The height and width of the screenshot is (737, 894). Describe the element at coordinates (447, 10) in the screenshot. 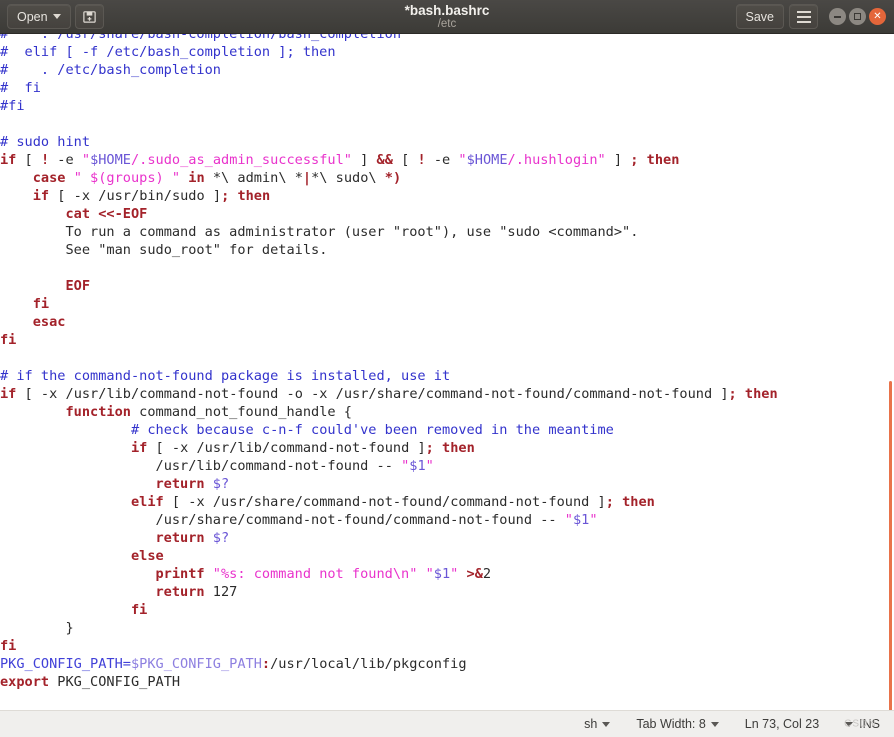

I see `page-title: *bash.bashrc` at that location.